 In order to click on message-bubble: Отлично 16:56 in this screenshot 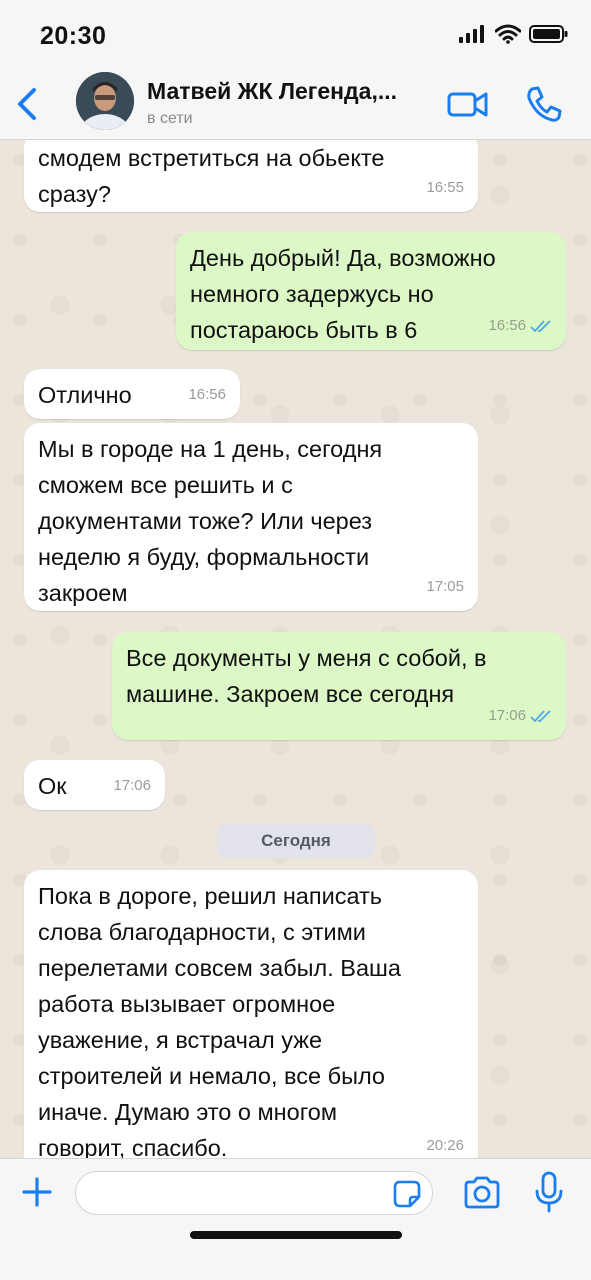, I will do `click(132, 394)`.